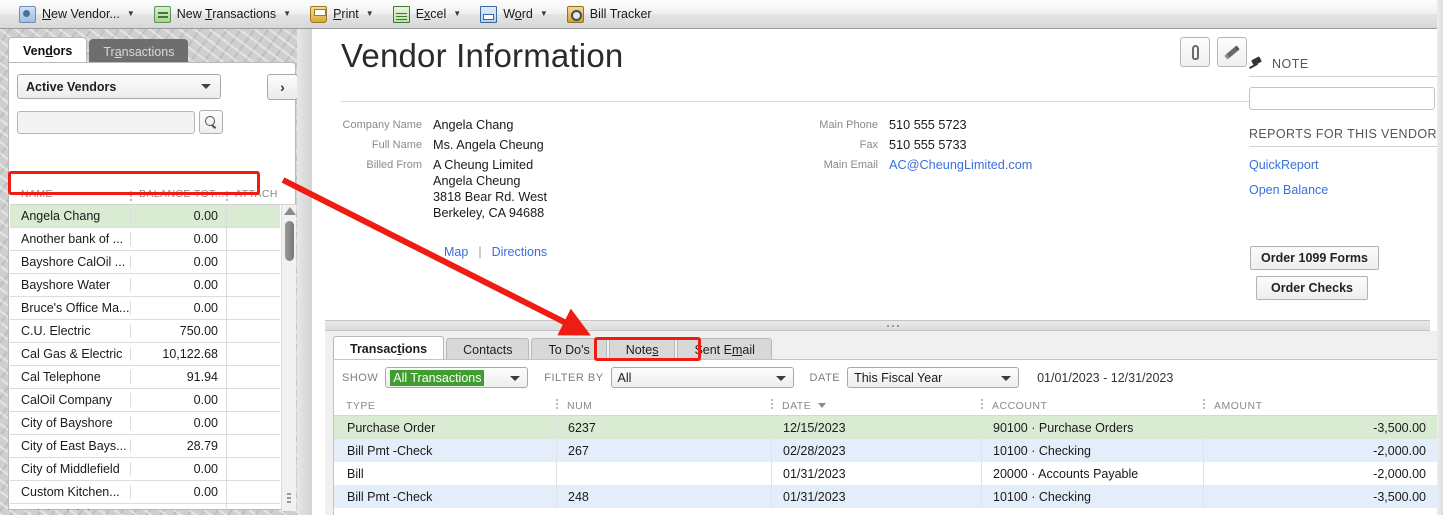 This screenshot has width=1443, height=515. Describe the element at coordinates (457, 377) in the screenshot. I see `show-filter-dropdown: All Transactions` at that location.